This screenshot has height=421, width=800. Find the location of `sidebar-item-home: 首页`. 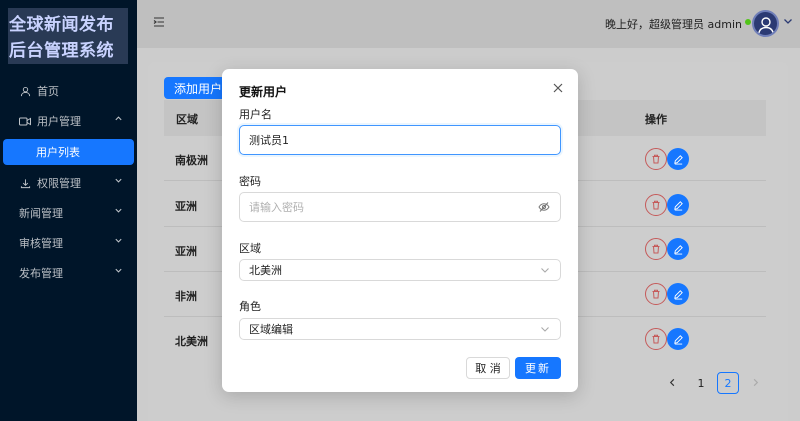

sidebar-item-home: 首页 is located at coordinates (68, 91).